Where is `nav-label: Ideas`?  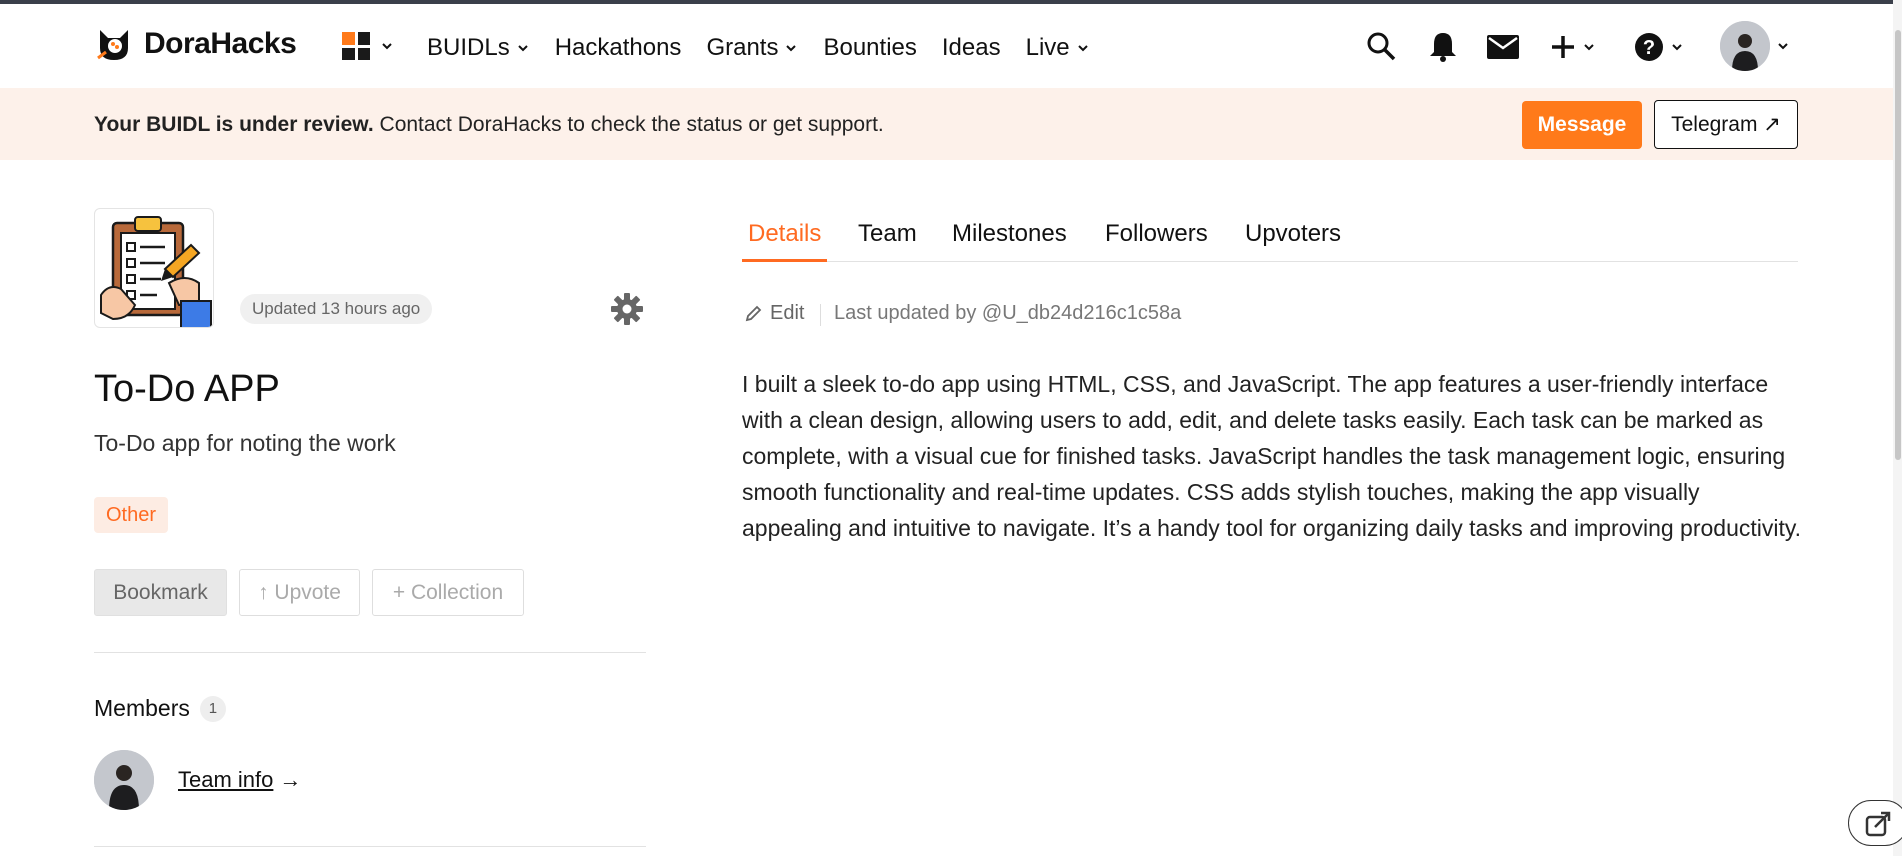 nav-label: Ideas is located at coordinates (971, 47).